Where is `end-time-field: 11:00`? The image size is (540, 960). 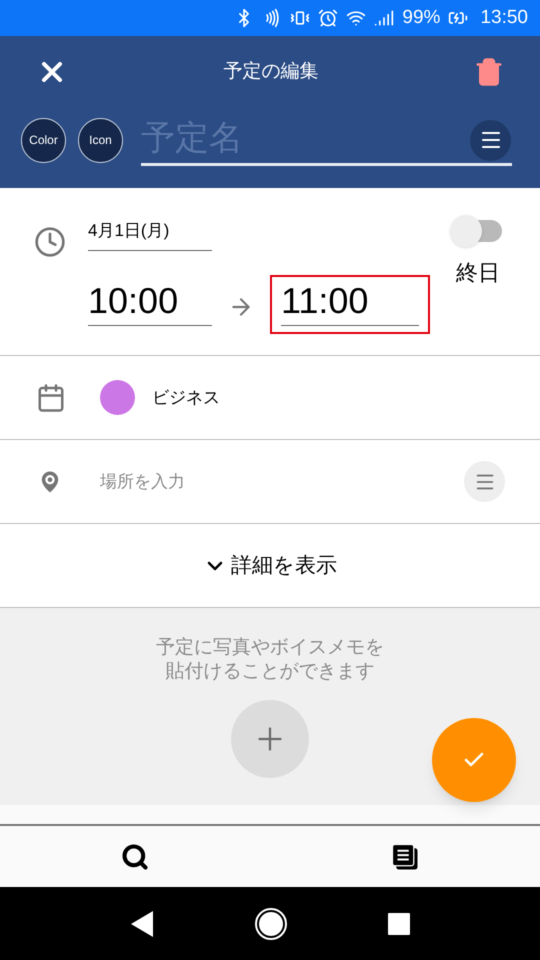
end-time-field: 11:00 is located at coordinates (350, 301).